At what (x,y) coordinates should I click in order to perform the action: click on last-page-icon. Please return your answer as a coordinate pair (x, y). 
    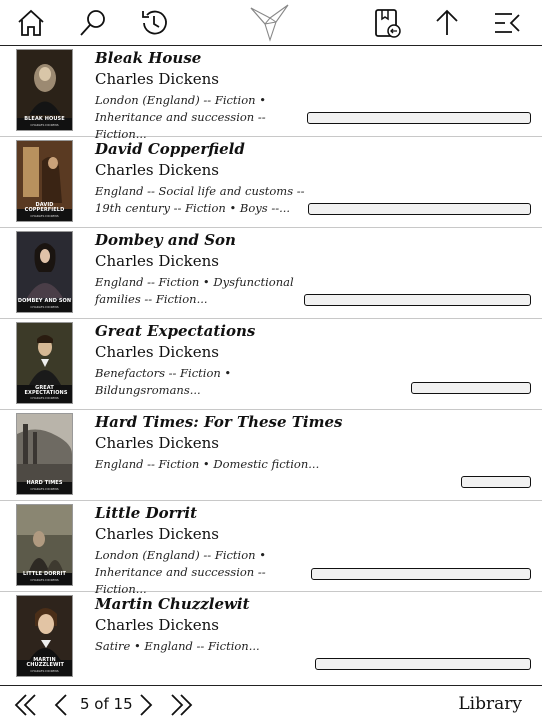
    Looking at the image, I should click on (182, 705).